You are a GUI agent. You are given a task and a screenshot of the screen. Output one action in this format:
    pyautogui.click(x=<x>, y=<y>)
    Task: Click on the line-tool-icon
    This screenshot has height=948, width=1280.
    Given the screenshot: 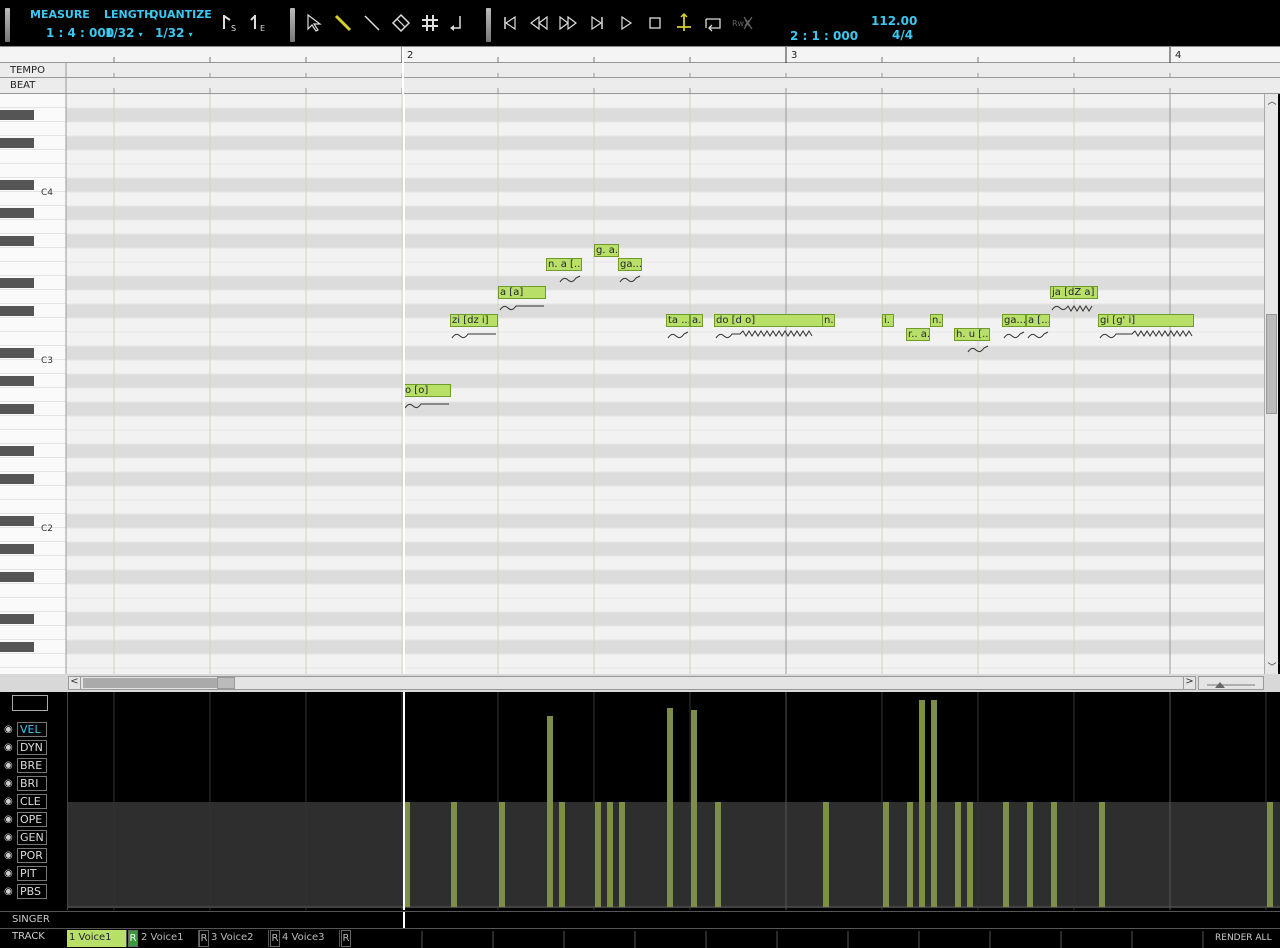 What is the action you would take?
    pyautogui.click(x=372, y=23)
    